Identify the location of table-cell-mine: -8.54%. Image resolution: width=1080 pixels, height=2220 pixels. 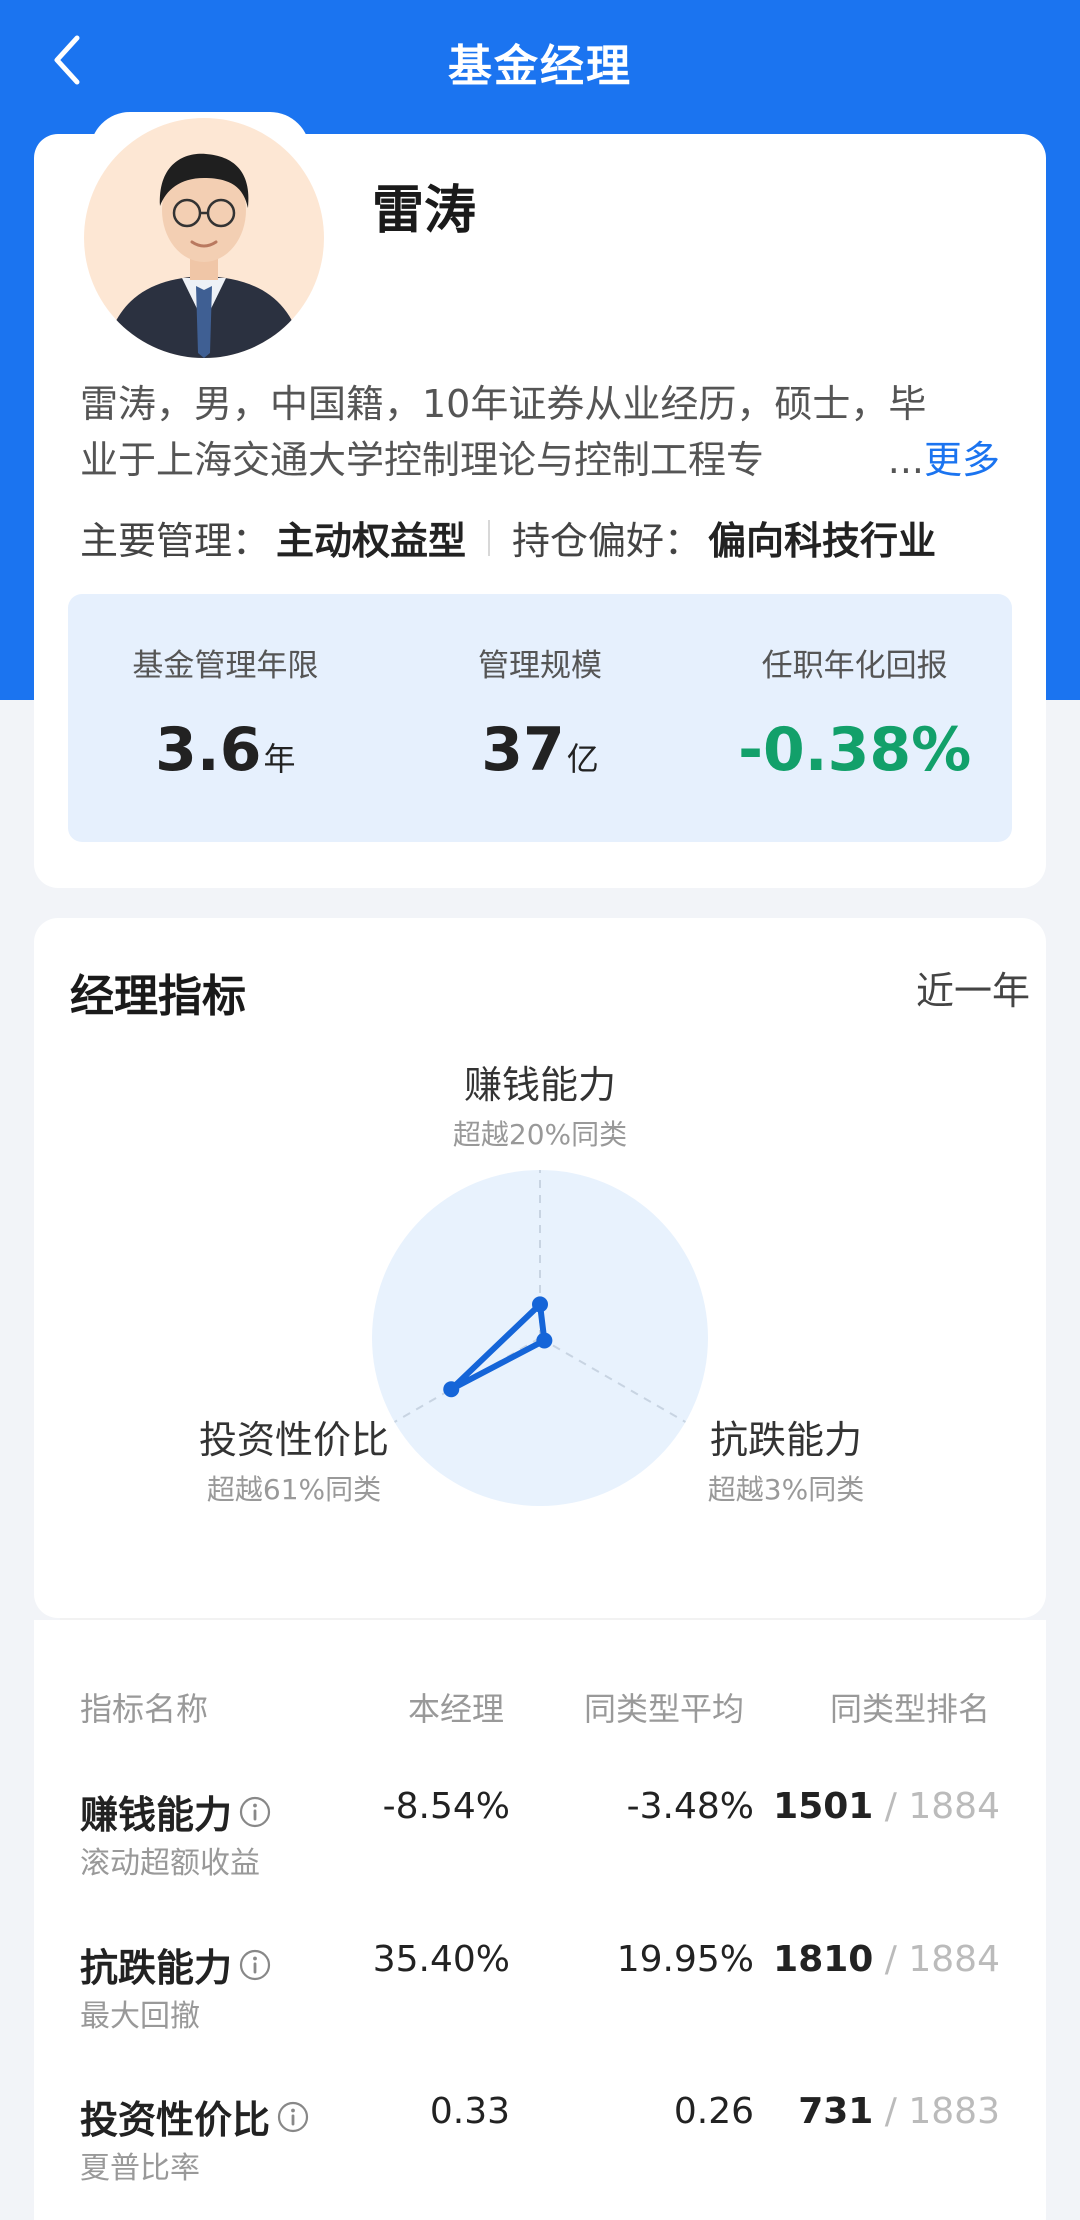
(446, 1806).